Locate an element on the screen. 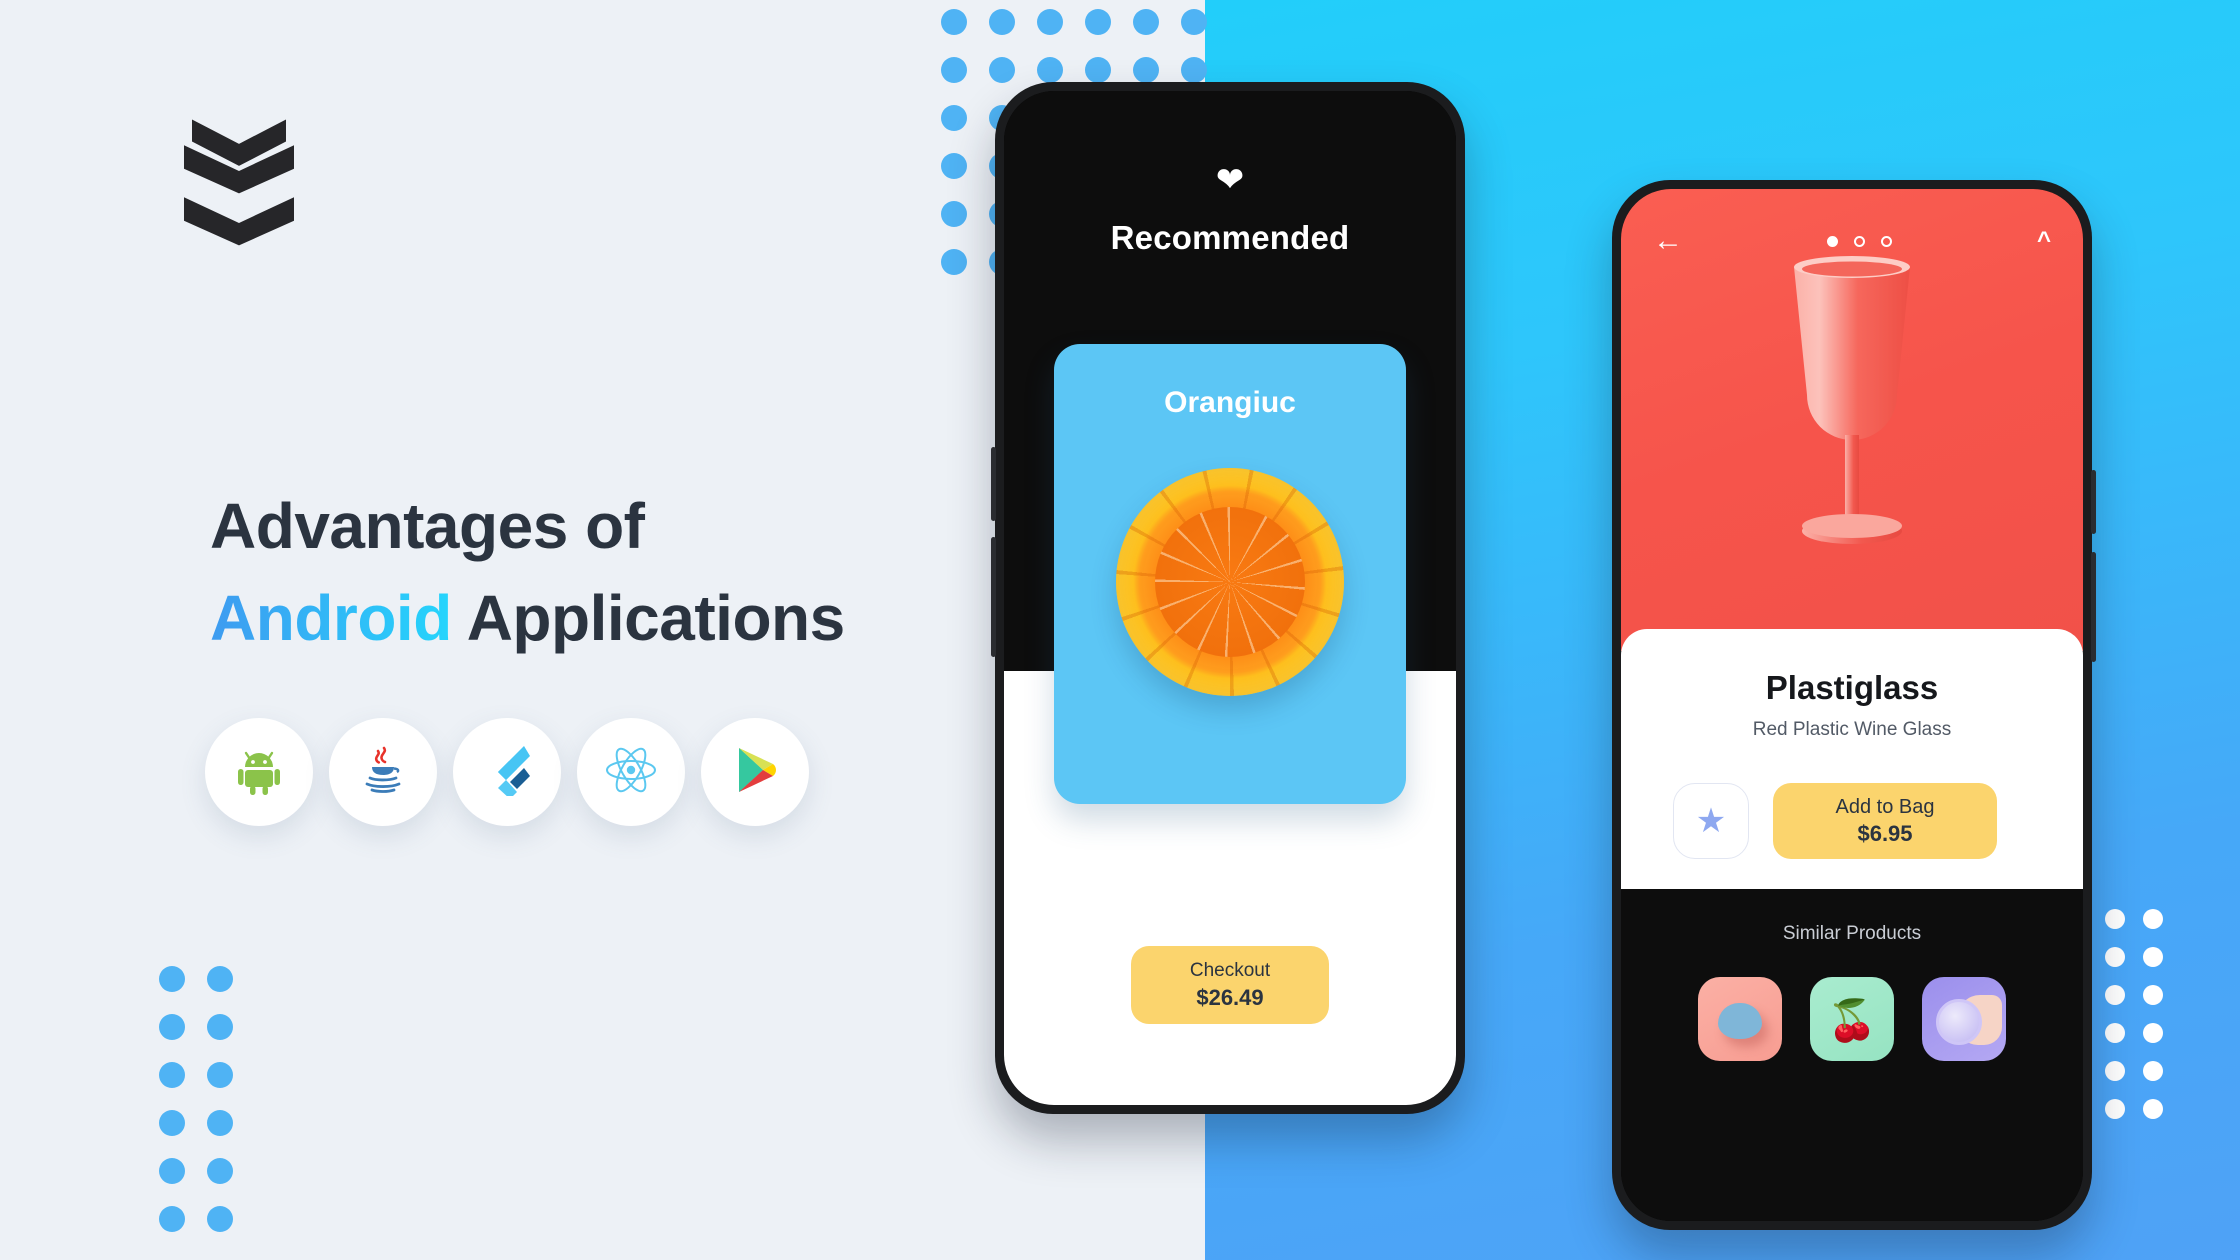  back-arrow-icon: ← is located at coordinates (1668, 241).